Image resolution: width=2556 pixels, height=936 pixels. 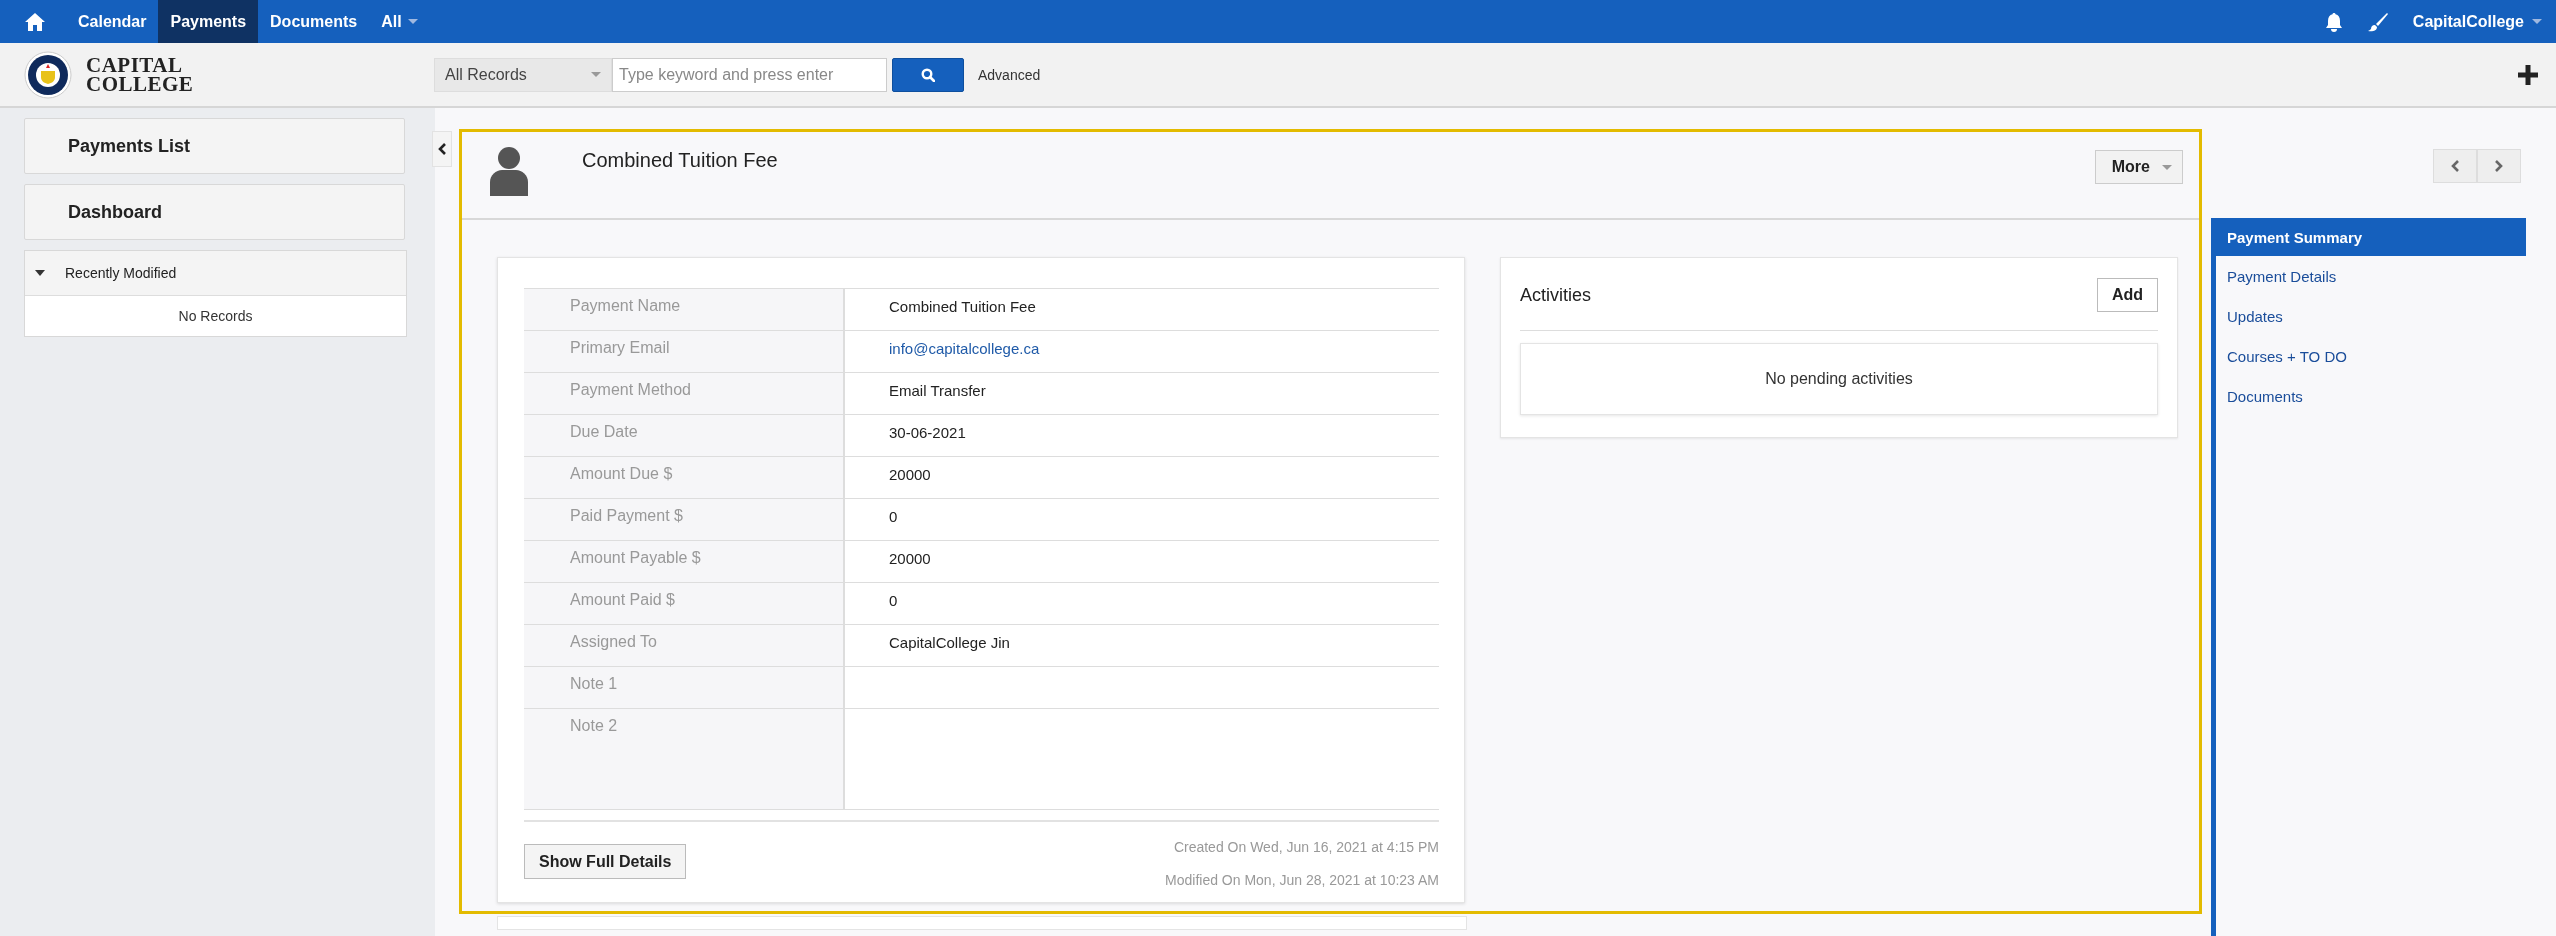 What do you see at coordinates (509, 171) in the screenshot?
I see `person-icon` at bounding box center [509, 171].